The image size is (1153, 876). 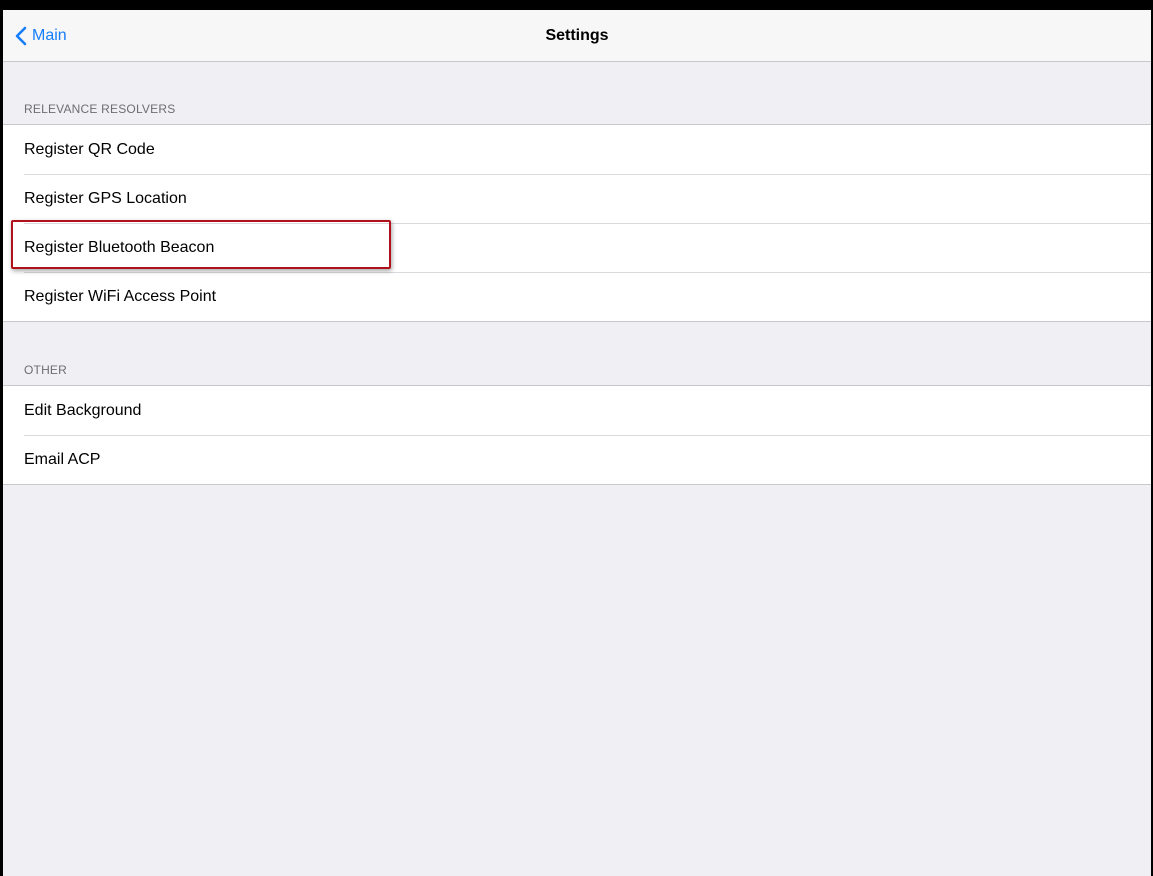 I want to click on email-acp-row: Email ACP, so click(x=577, y=459).